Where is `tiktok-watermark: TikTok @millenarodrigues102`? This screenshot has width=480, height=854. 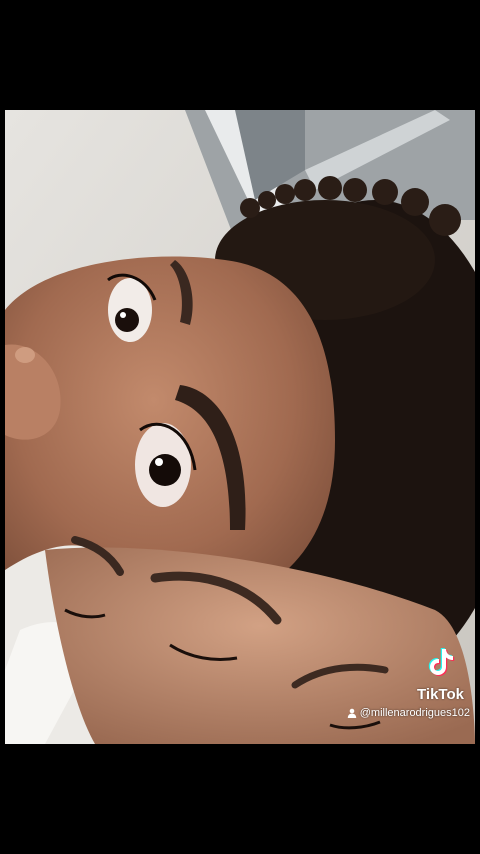 tiktok-watermark: TikTok @millenarodrigues102 is located at coordinates (395, 682).